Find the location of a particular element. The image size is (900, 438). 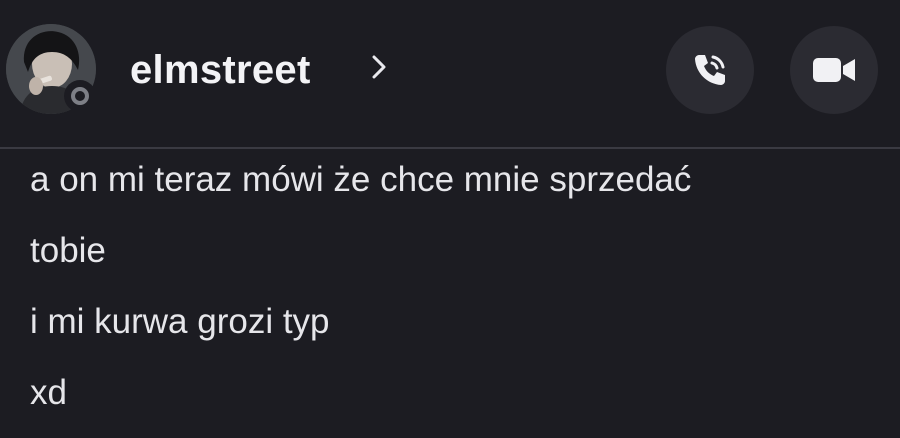

chevron-right-icon is located at coordinates (379, 67).